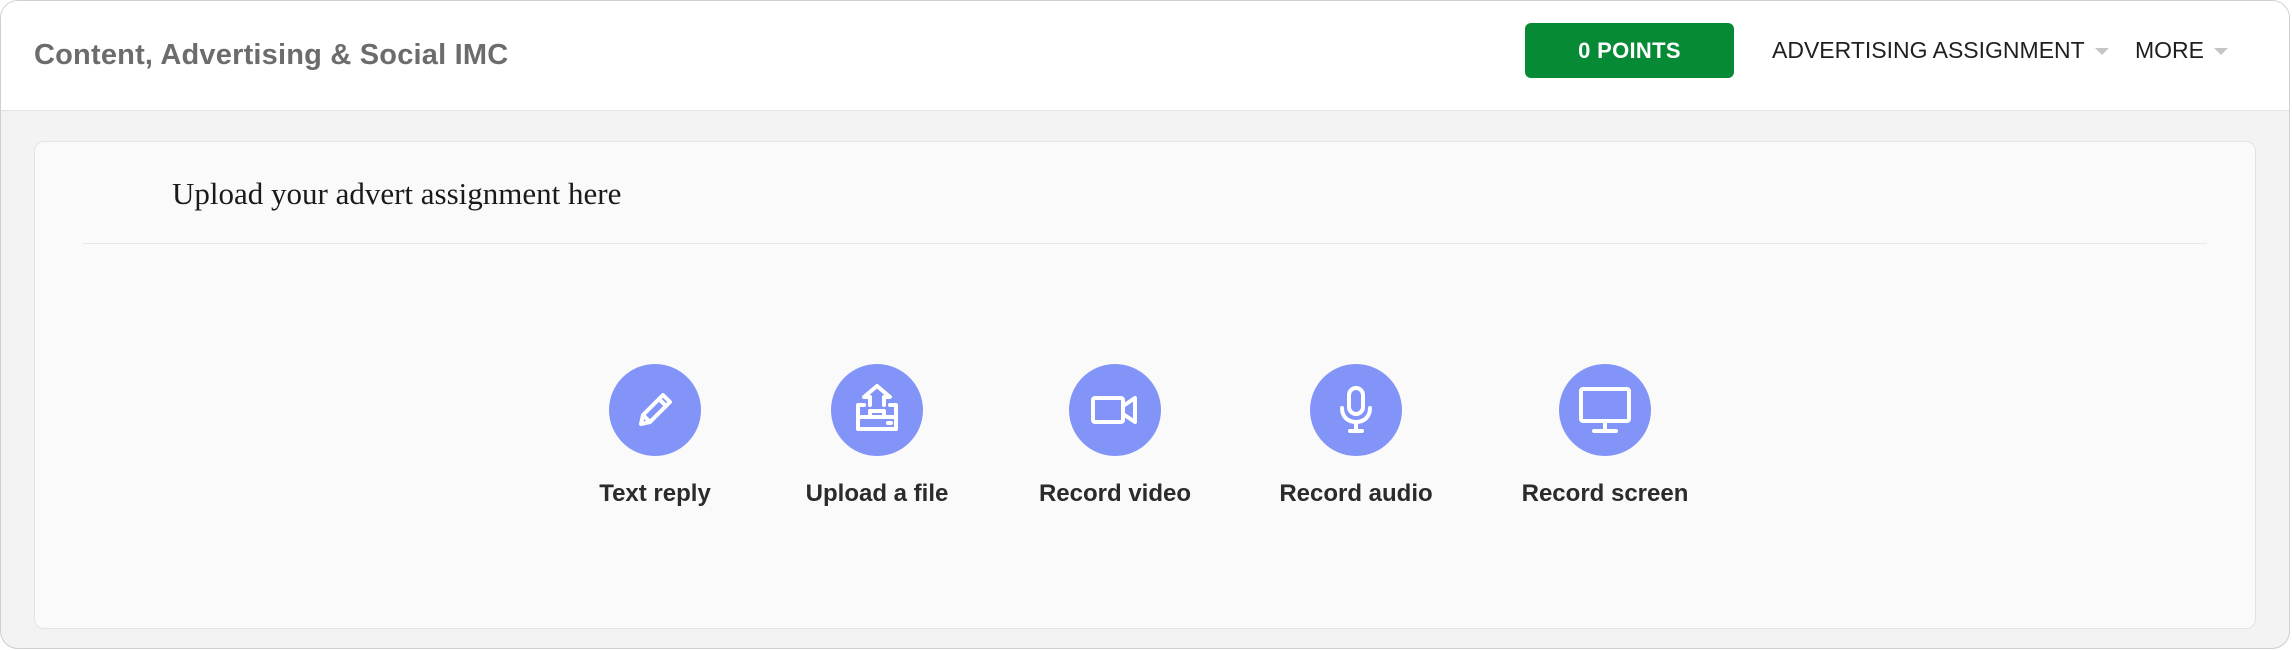 This screenshot has height=651, width=2292. I want to click on record-video-button: Record video, so click(1115, 436).